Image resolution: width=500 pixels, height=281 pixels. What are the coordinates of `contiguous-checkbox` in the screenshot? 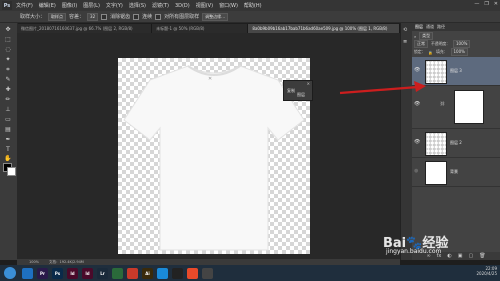 It's located at (136, 16).